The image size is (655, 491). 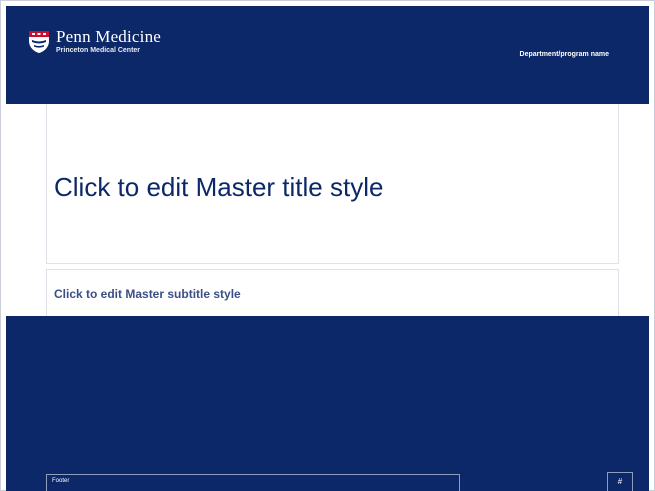 I want to click on footer-placeholder: Footer, so click(x=253, y=482).